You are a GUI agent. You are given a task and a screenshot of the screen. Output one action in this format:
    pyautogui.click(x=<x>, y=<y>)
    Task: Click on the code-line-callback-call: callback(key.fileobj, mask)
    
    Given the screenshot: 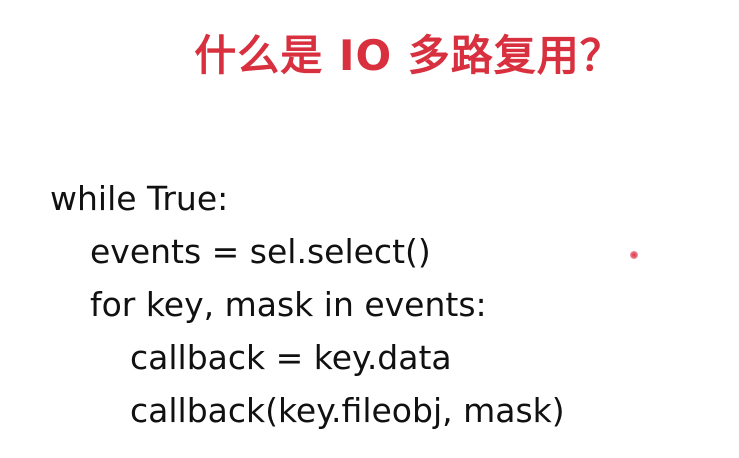 What is the action you would take?
    pyautogui.click(x=347, y=410)
    